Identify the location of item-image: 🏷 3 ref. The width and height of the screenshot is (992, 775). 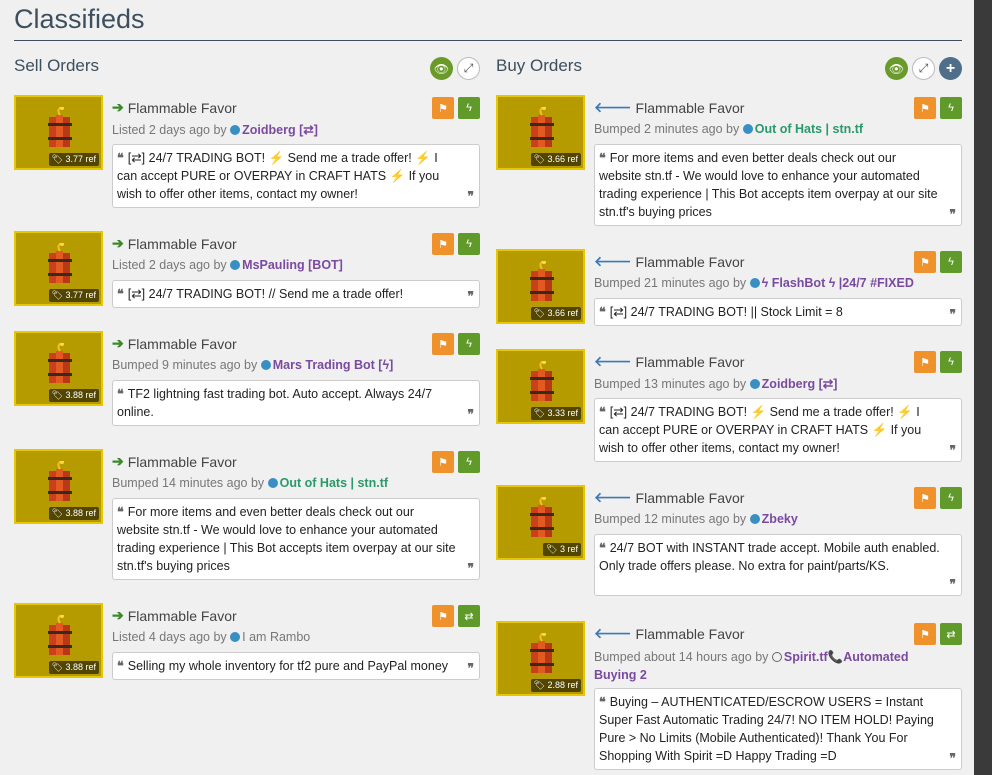
(540, 522).